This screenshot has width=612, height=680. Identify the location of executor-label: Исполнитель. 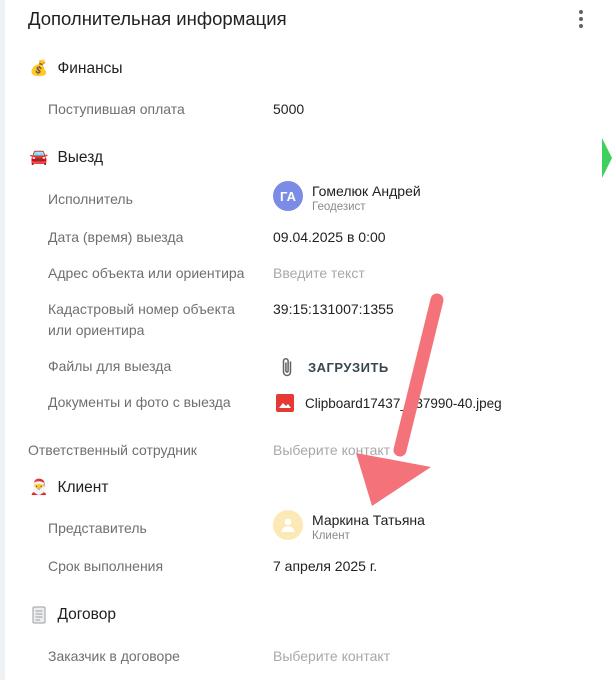
(90, 199).